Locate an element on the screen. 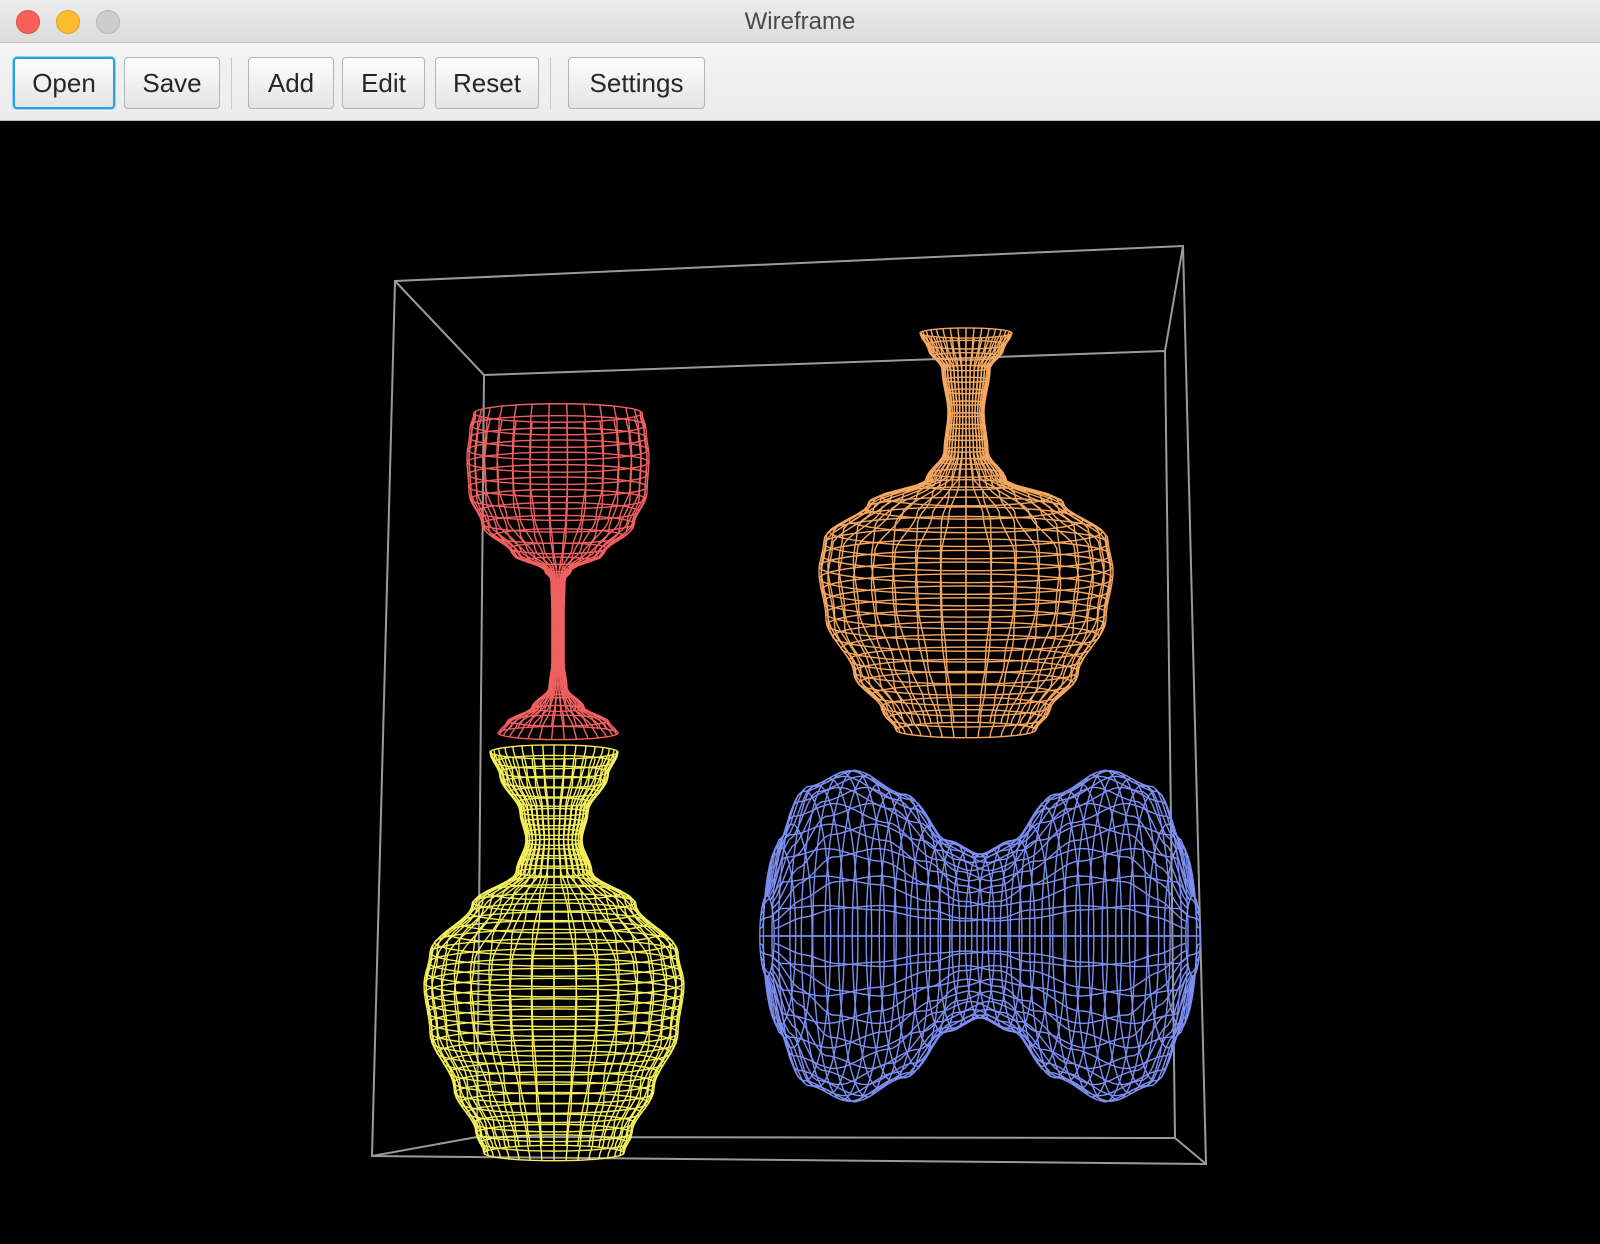  title-bar: Wireframe is located at coordinates (800, 21).